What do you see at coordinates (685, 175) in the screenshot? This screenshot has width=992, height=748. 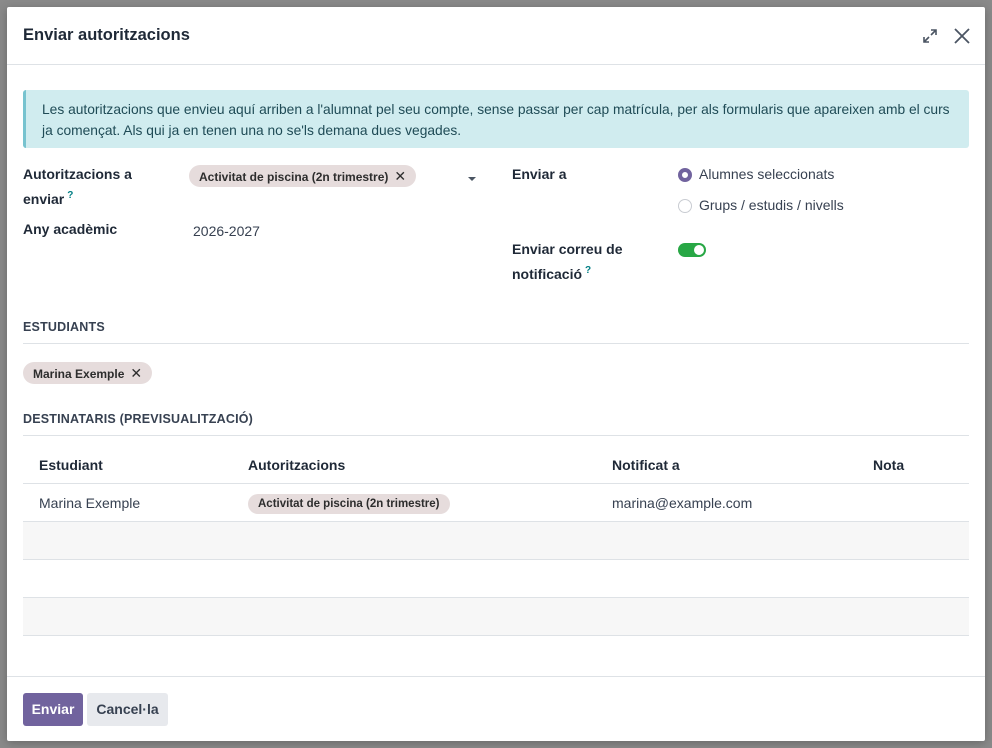 I see `radio-selected-students` at bounding box center [685, 175].